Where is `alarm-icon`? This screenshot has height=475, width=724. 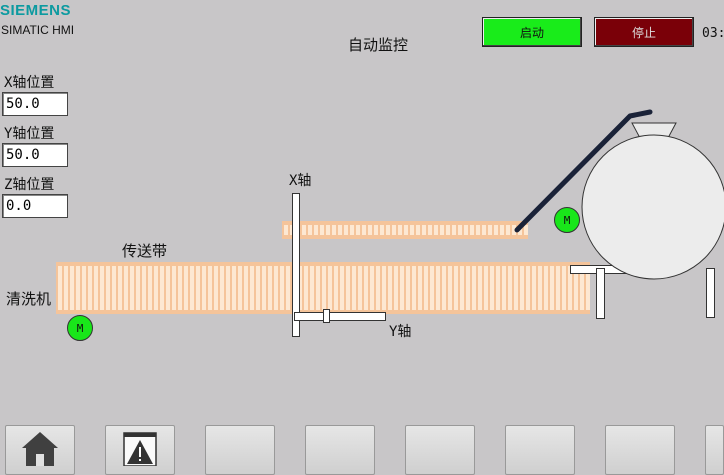 alarm-icon is located at coordinates (140, 448).